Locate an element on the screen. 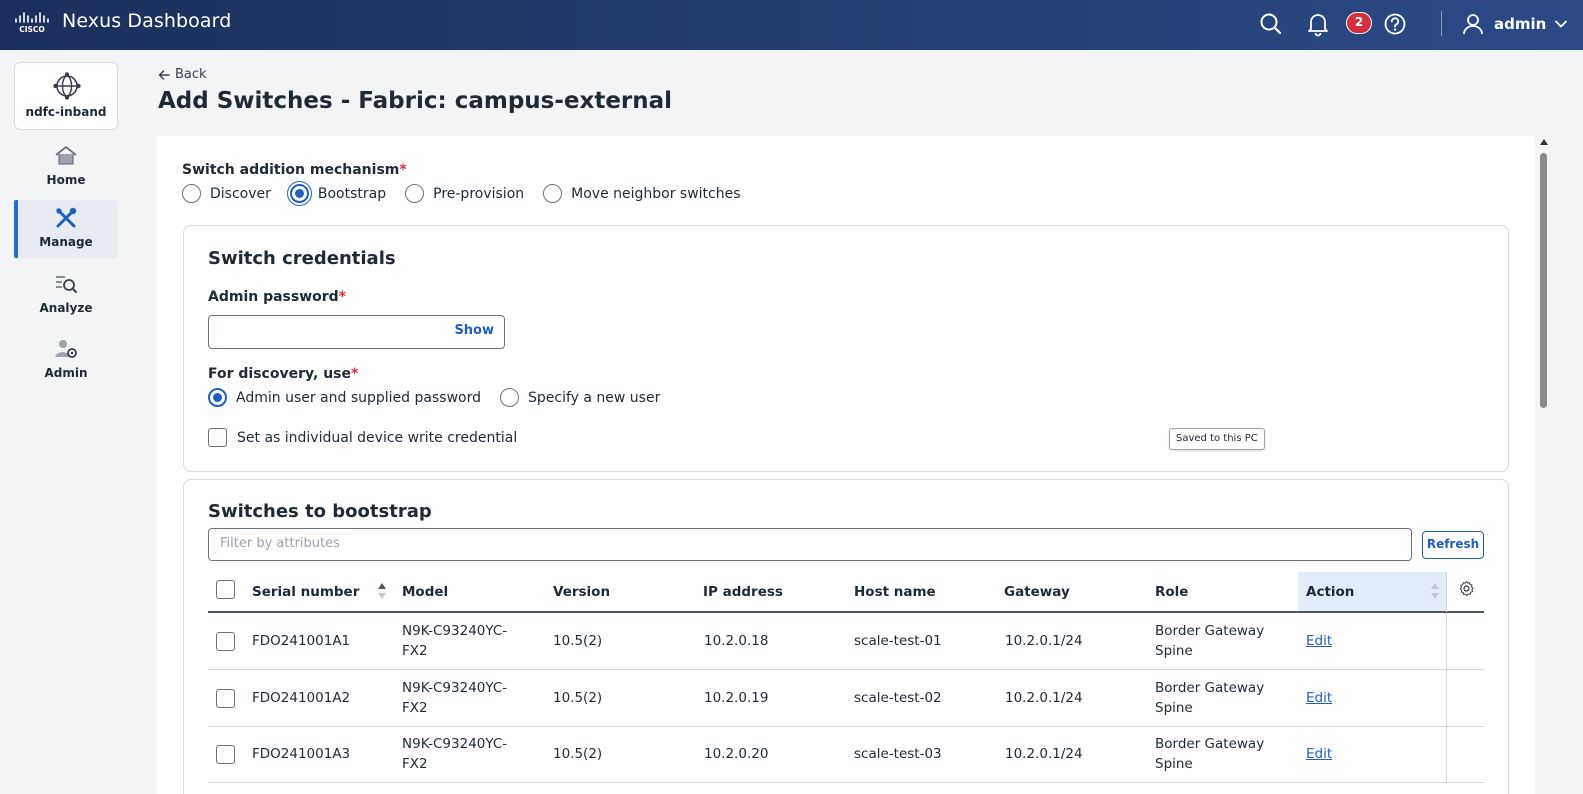 This screenshot has height=794, width=1583. sidebar-item-manage: Manage is located at coordinates (66, 229).